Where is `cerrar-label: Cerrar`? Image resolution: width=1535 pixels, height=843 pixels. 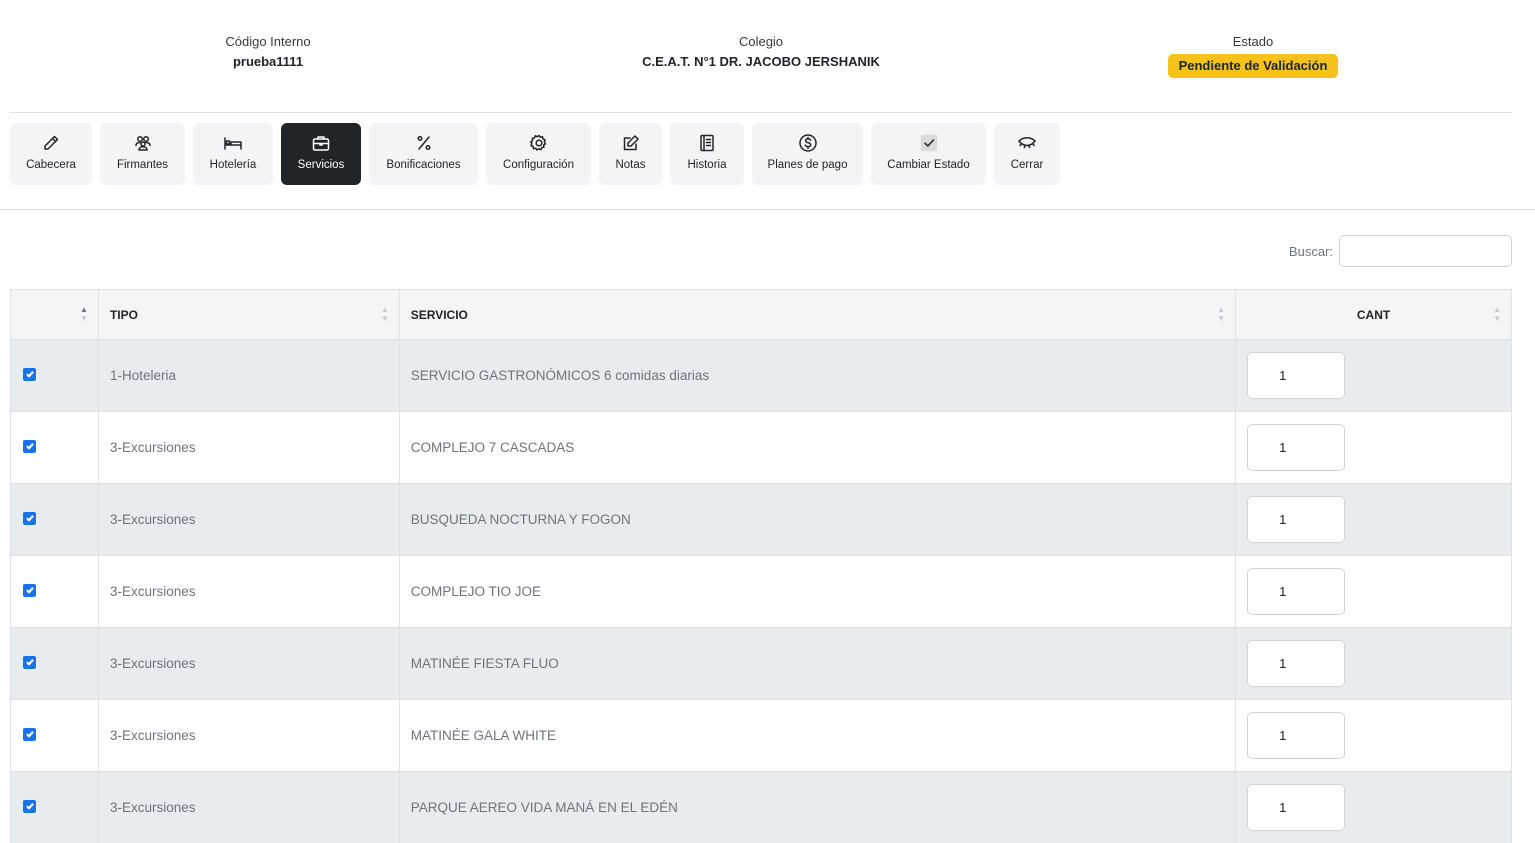
cerrar-label: Cerrar is located at coordinates (1027, 165).